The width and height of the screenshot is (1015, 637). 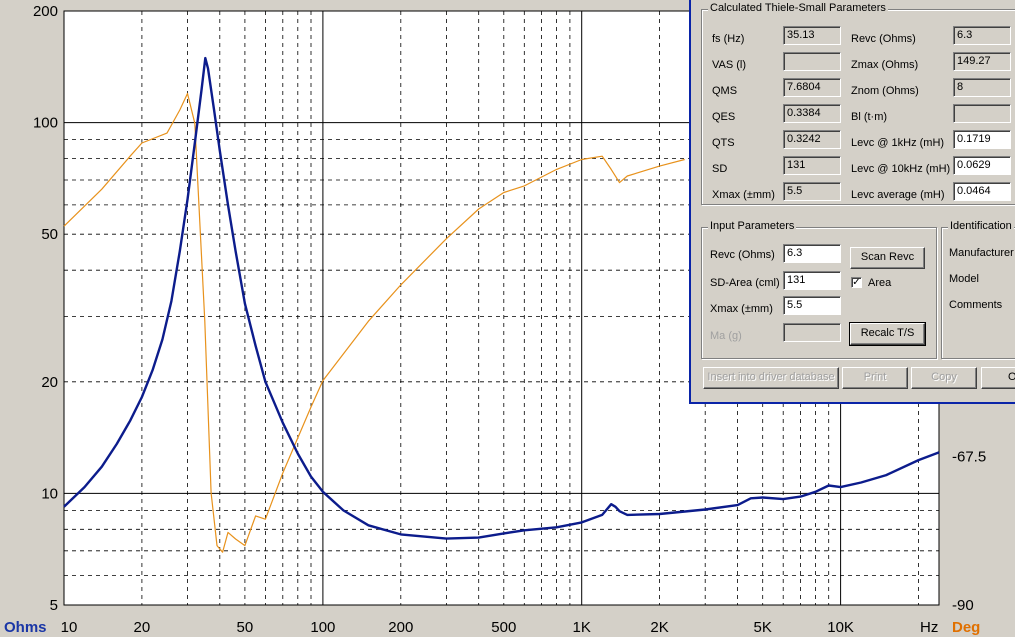 I want to click on copy-button: Copy, so click(x=944, y=378).